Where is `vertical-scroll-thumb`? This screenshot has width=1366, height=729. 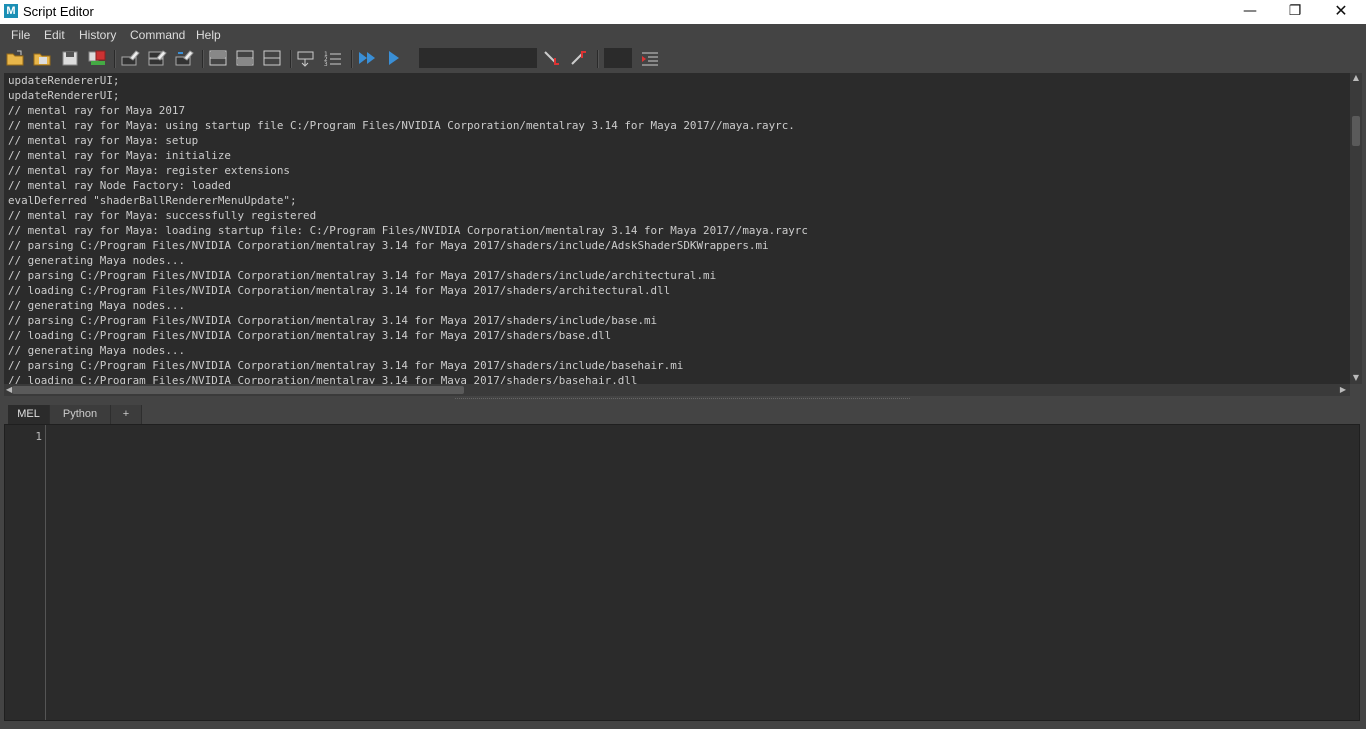 vertical-scroll-thumb is located at coordinates (1356, 131).